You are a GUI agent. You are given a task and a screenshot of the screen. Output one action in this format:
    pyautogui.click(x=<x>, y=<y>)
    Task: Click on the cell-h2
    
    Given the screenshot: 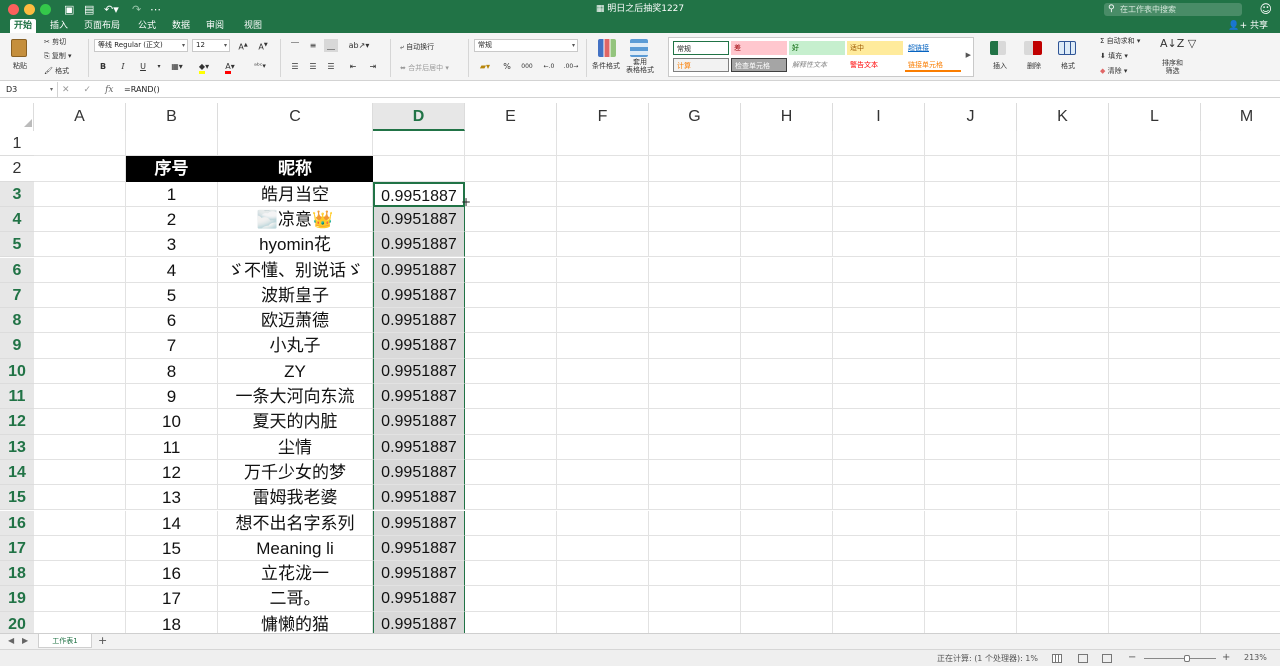 What is the action you would take?
    pyautogui.click(x=787, y=169)
    